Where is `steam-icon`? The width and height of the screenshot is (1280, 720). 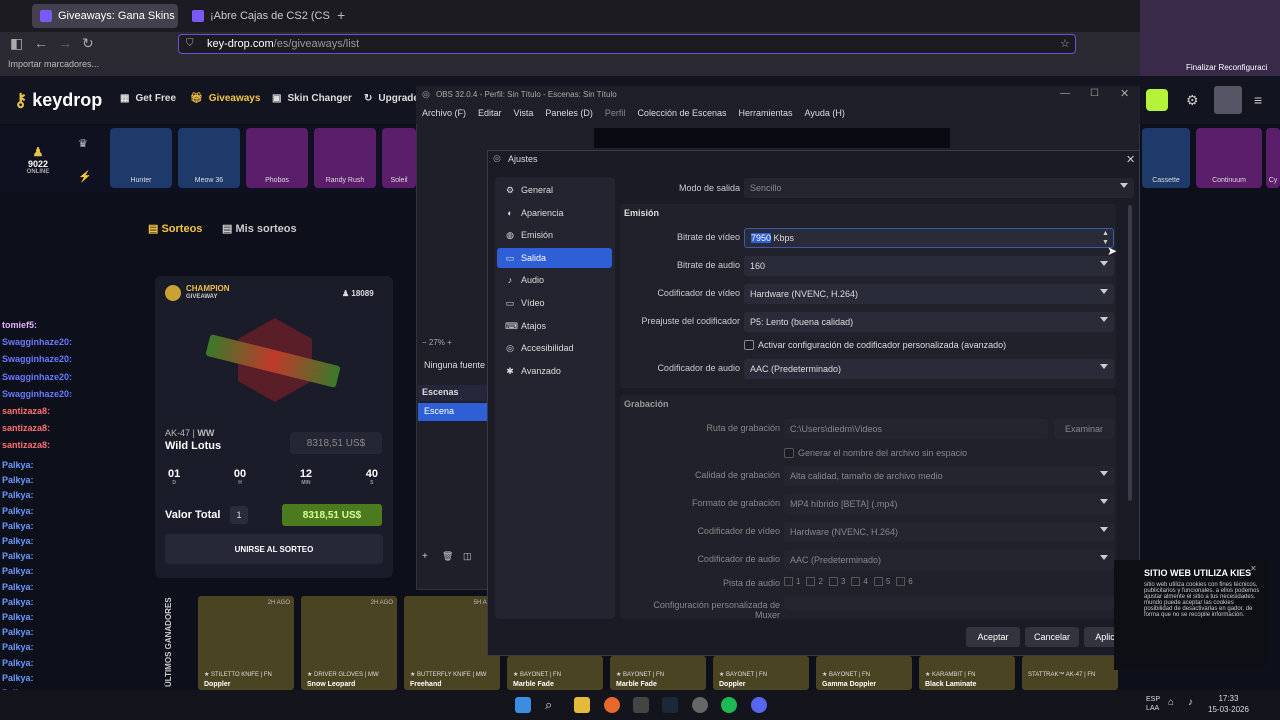 steam-icon is located at coordinates (670, 705).